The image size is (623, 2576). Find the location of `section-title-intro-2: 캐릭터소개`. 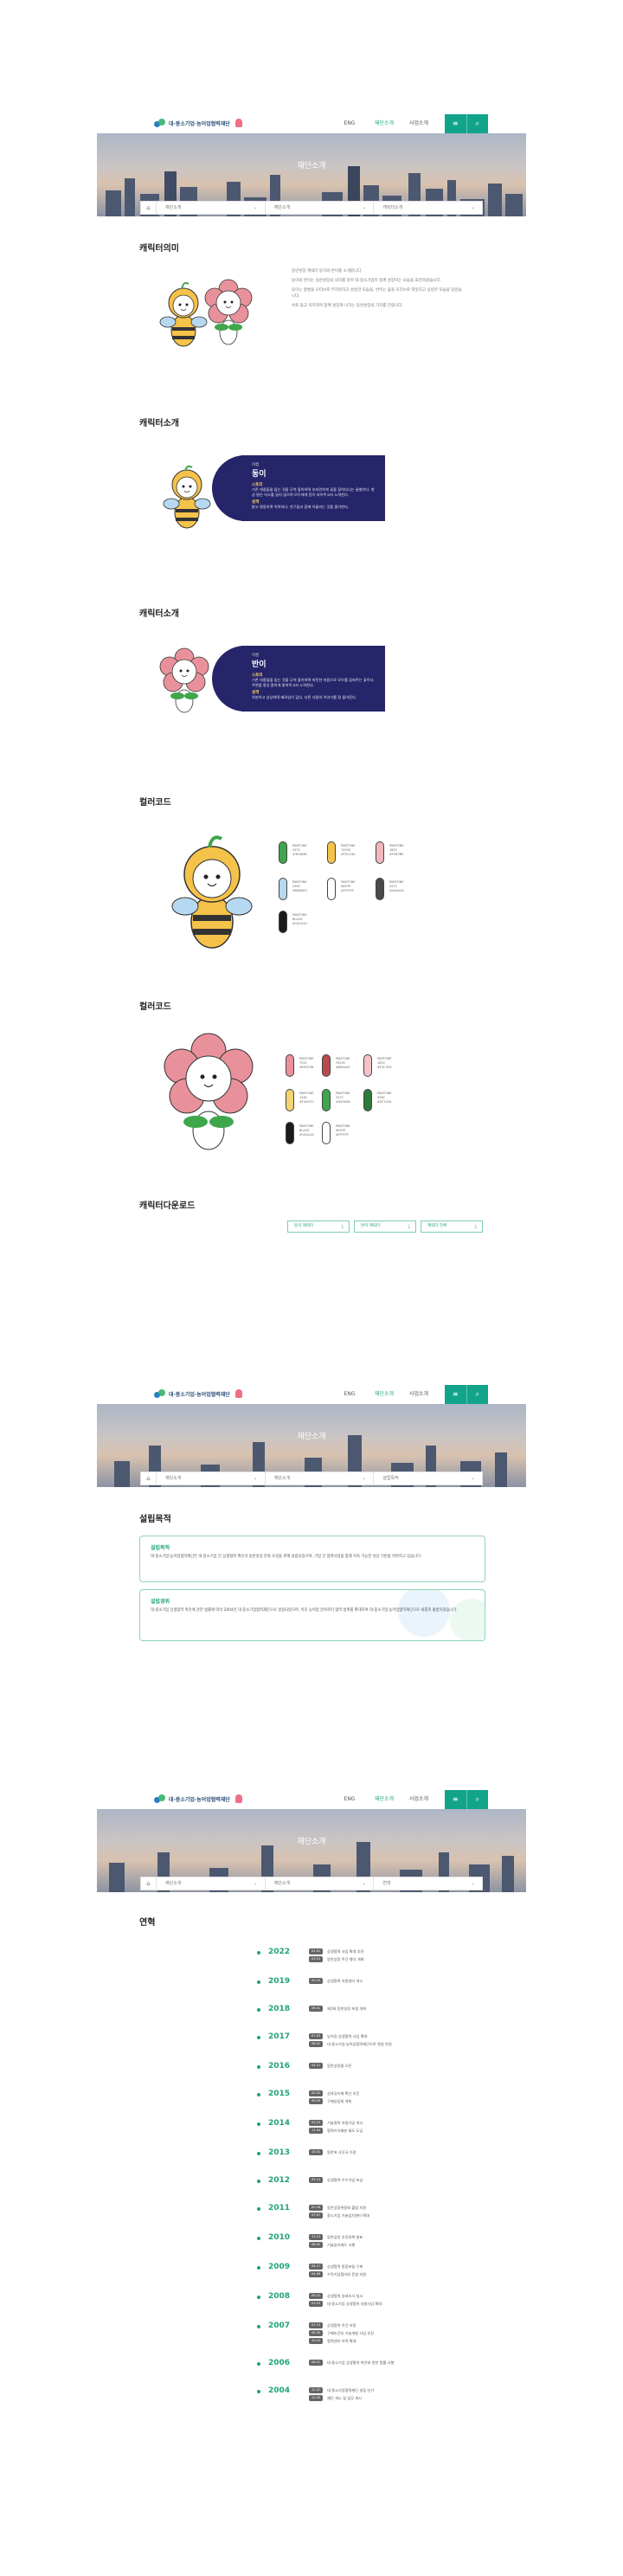

section-title-intro-2: 캐릭터소개 is located at coordinates (159, 614).